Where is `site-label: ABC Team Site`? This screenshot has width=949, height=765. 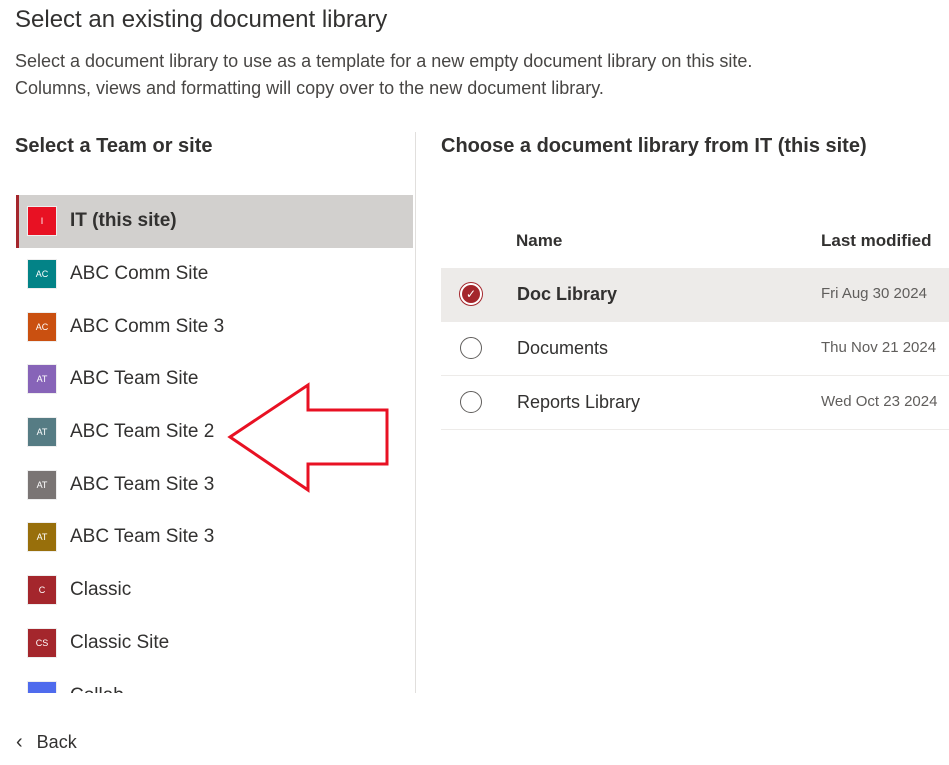 site-label: ABC Team Site is located at coordinates (134, 379).